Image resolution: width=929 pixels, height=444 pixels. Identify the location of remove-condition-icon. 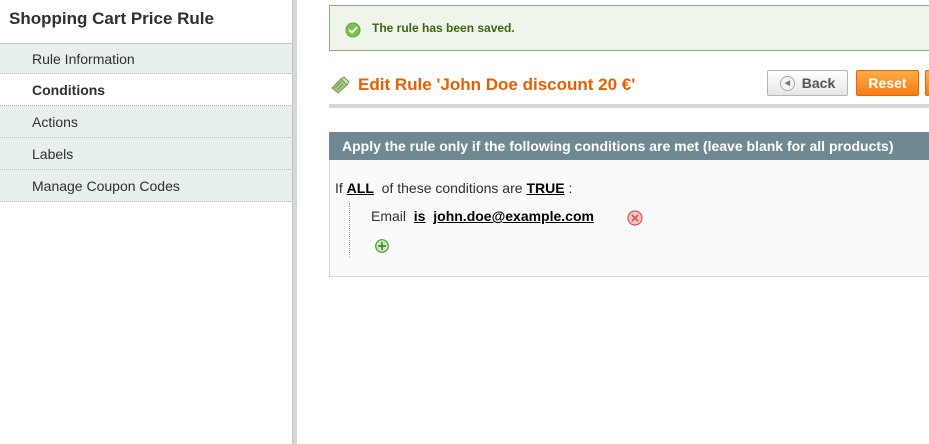
(635, 218).